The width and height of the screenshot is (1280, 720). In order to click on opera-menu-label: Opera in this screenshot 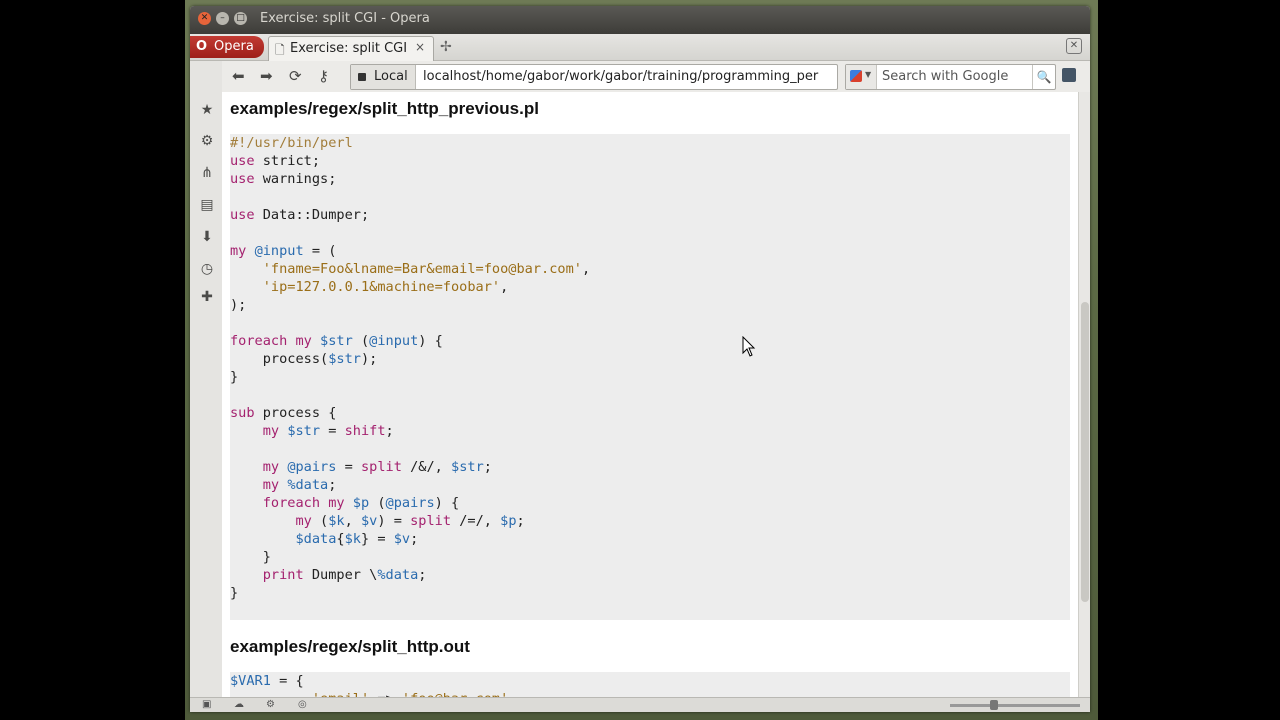, I will do `click(234, 46)`.